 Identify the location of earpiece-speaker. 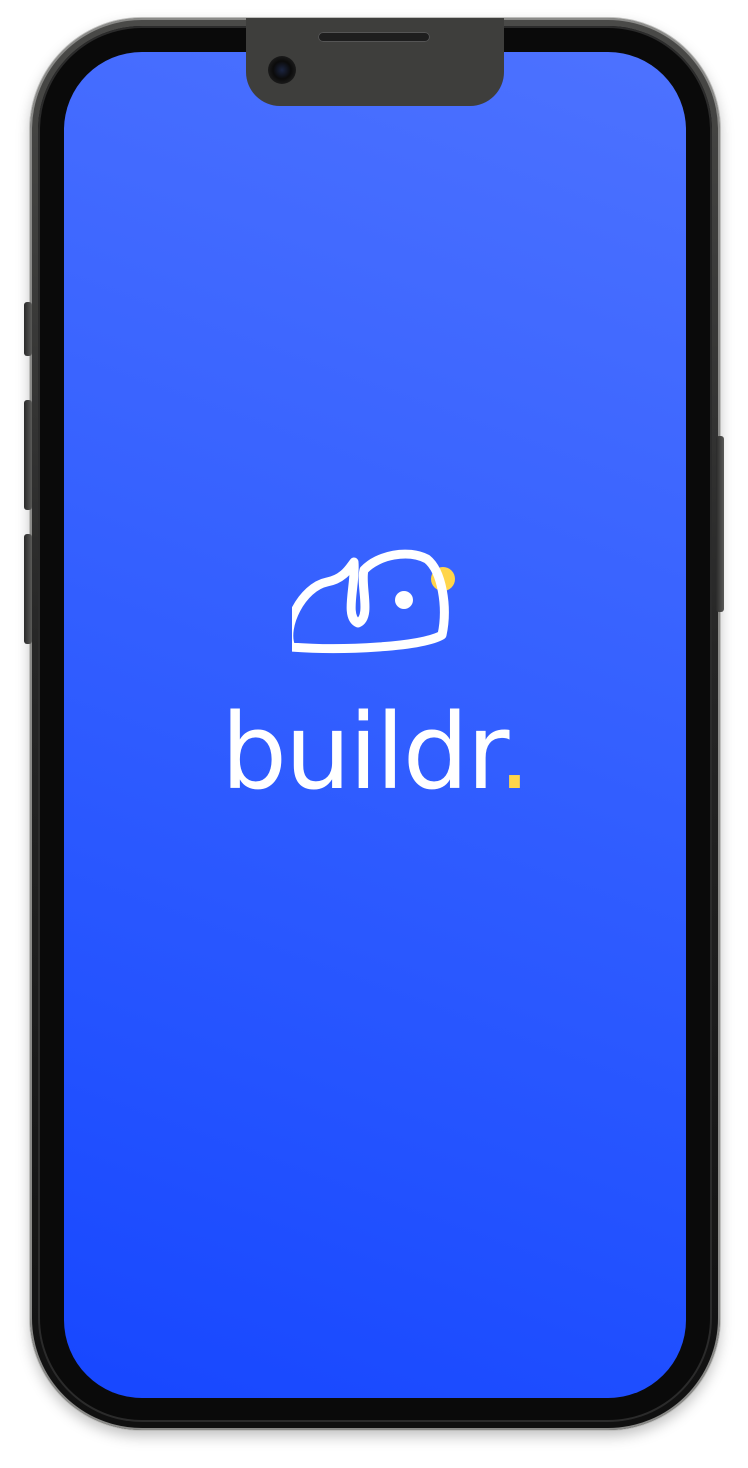
(374, 37).